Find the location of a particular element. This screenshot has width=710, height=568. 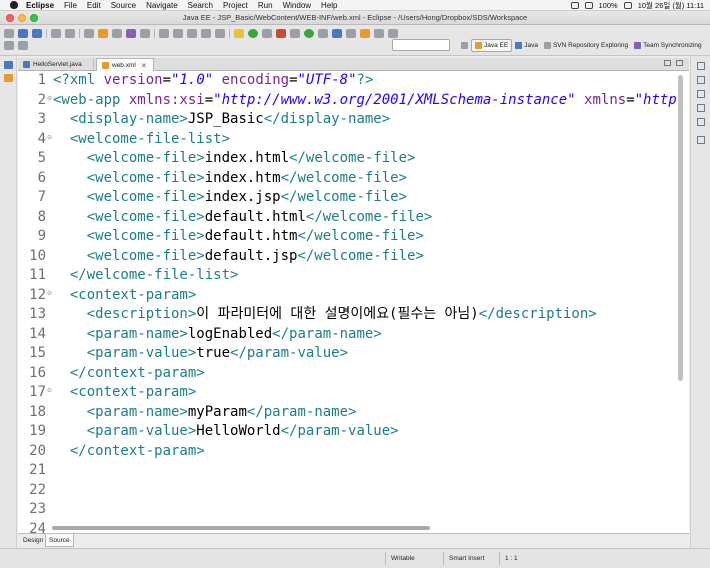

toggle-mark-icon is located at coordinates (379, 33).